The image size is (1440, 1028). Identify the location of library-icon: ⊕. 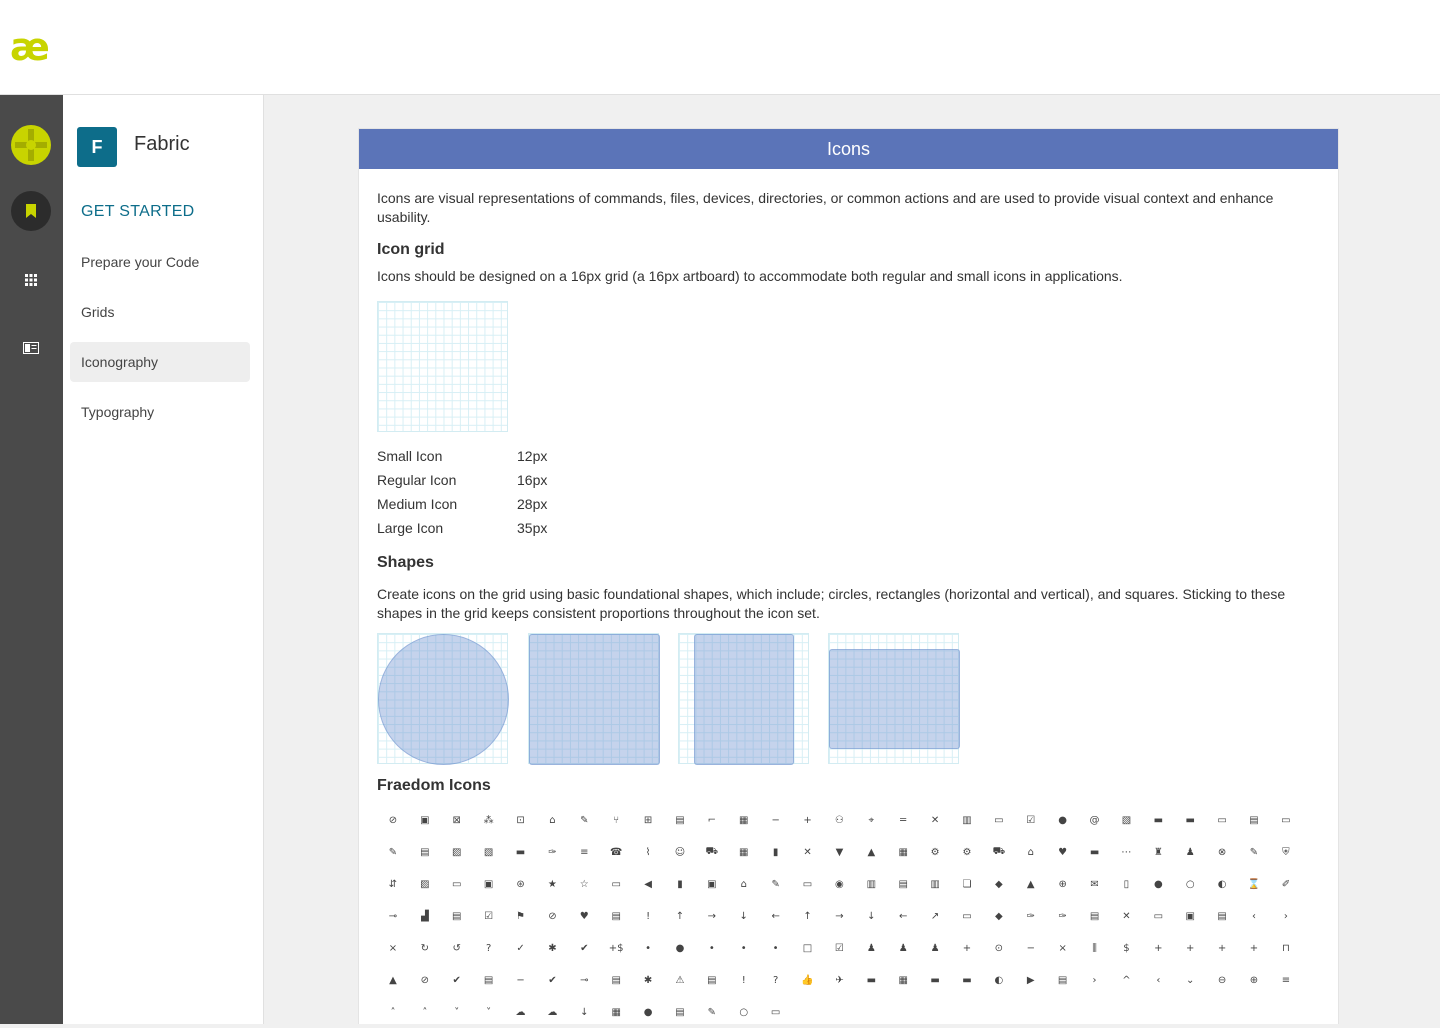
(1063, 884).